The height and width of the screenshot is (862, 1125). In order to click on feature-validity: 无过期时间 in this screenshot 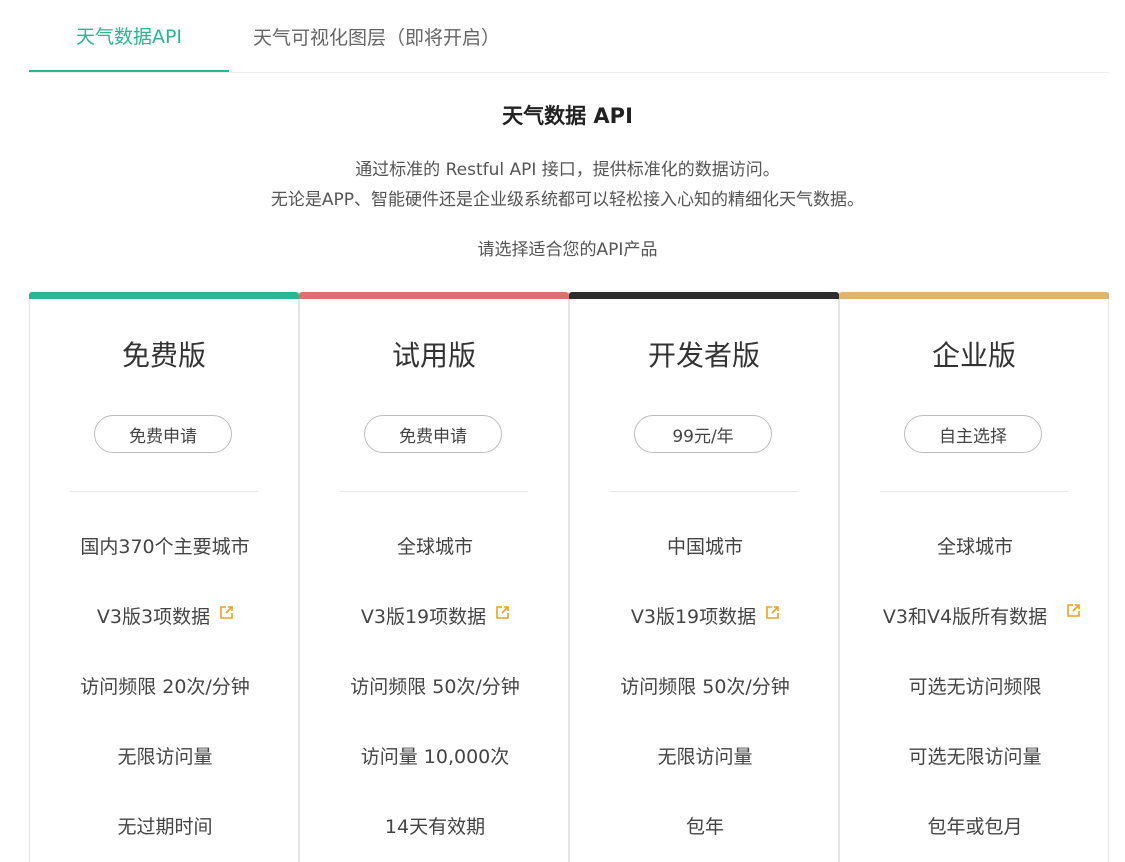, I will do `click(165, 827)`.